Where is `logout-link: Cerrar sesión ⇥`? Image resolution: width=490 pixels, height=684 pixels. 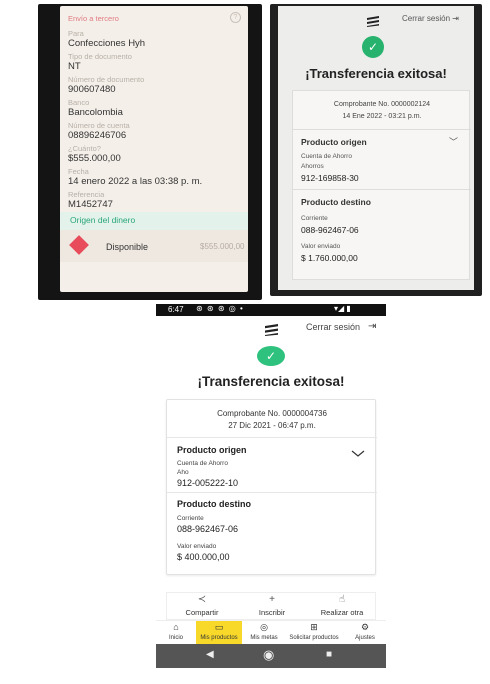 logout-link: Cerrar sesión ⇥ is located at coordinates (430, 18).